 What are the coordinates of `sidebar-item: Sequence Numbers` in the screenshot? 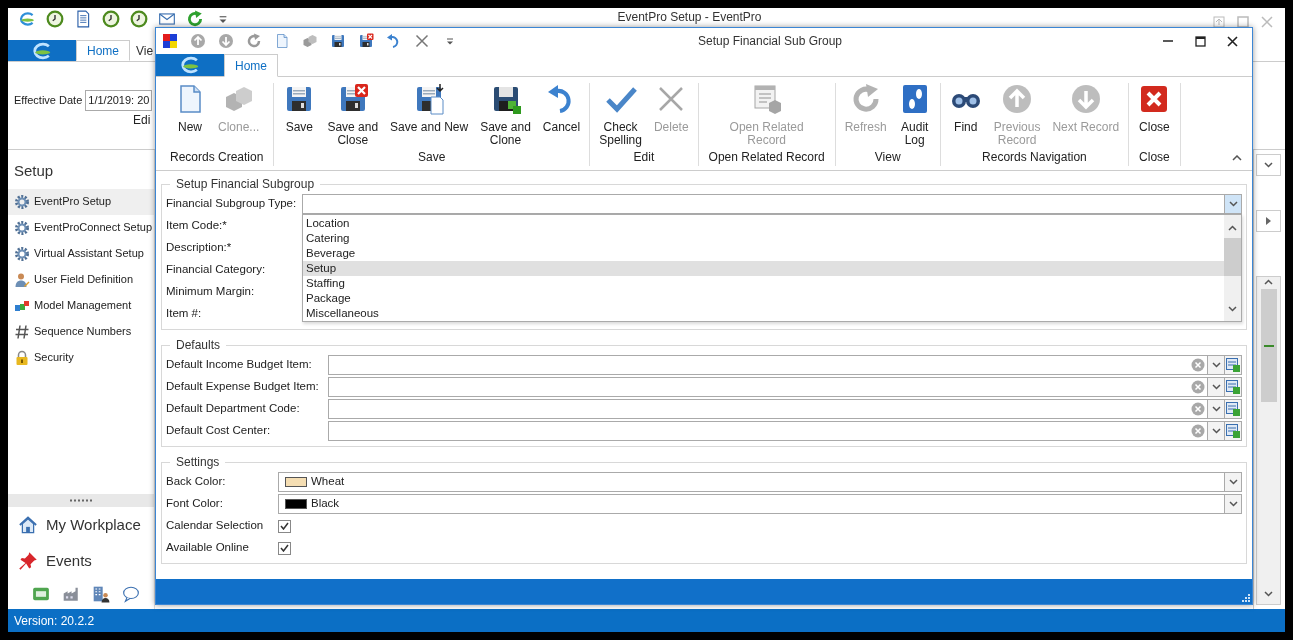 It's located at (81, 331).